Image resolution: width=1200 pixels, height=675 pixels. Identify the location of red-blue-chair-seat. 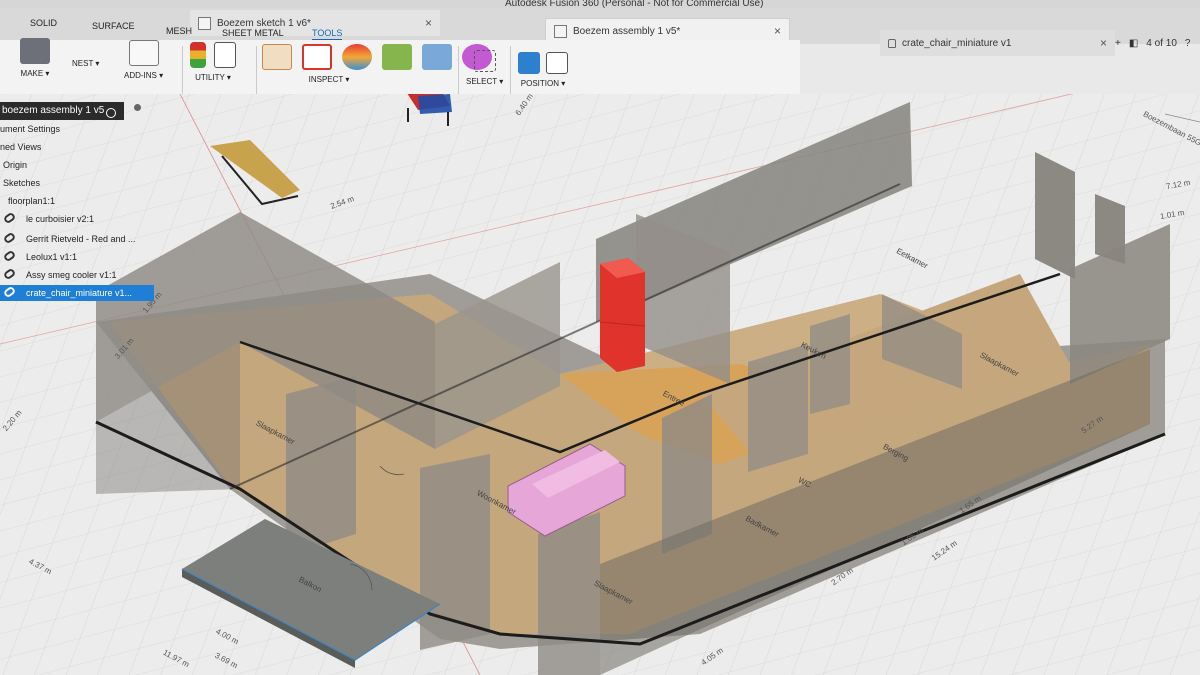
(435, 104).